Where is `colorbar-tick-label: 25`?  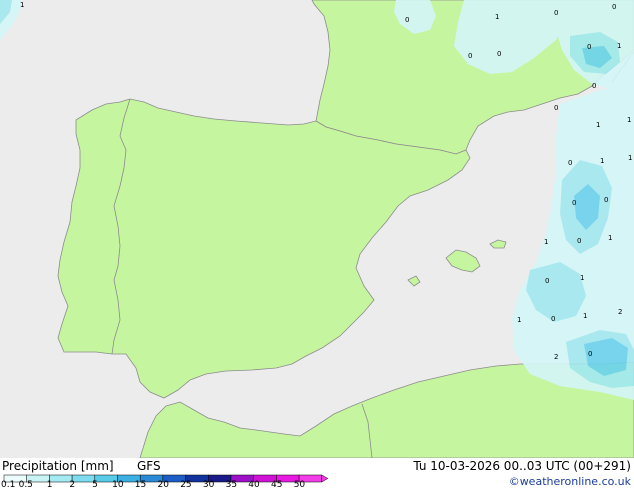 colorbar-tick-label: 25 is located at coordinates (186, 485).